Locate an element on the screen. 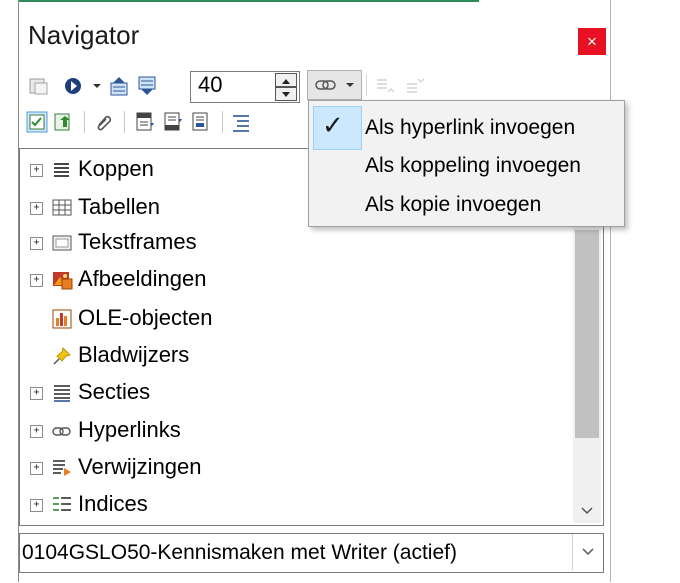 This screenshot has height=583, width=680. menu-item-as-hyperlink: Als hyperlink invoegen is located at coordinates (470, 128).